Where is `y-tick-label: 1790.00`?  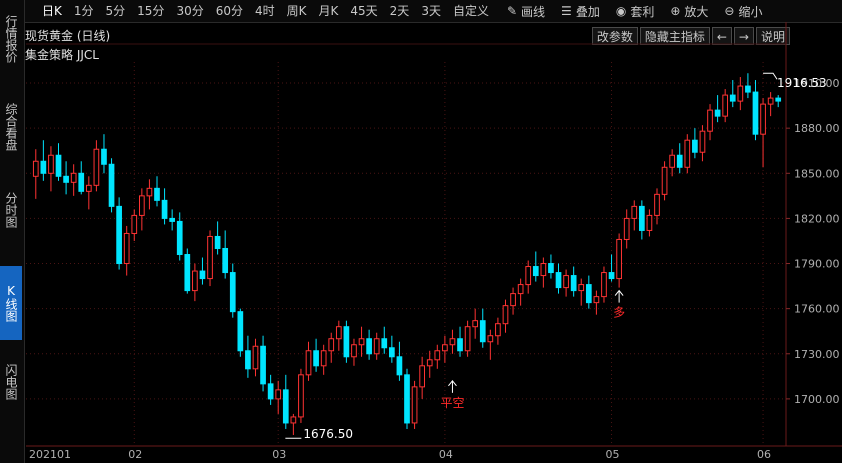
y-tick-label: 1790.00 is located at coordinates (817, 264).